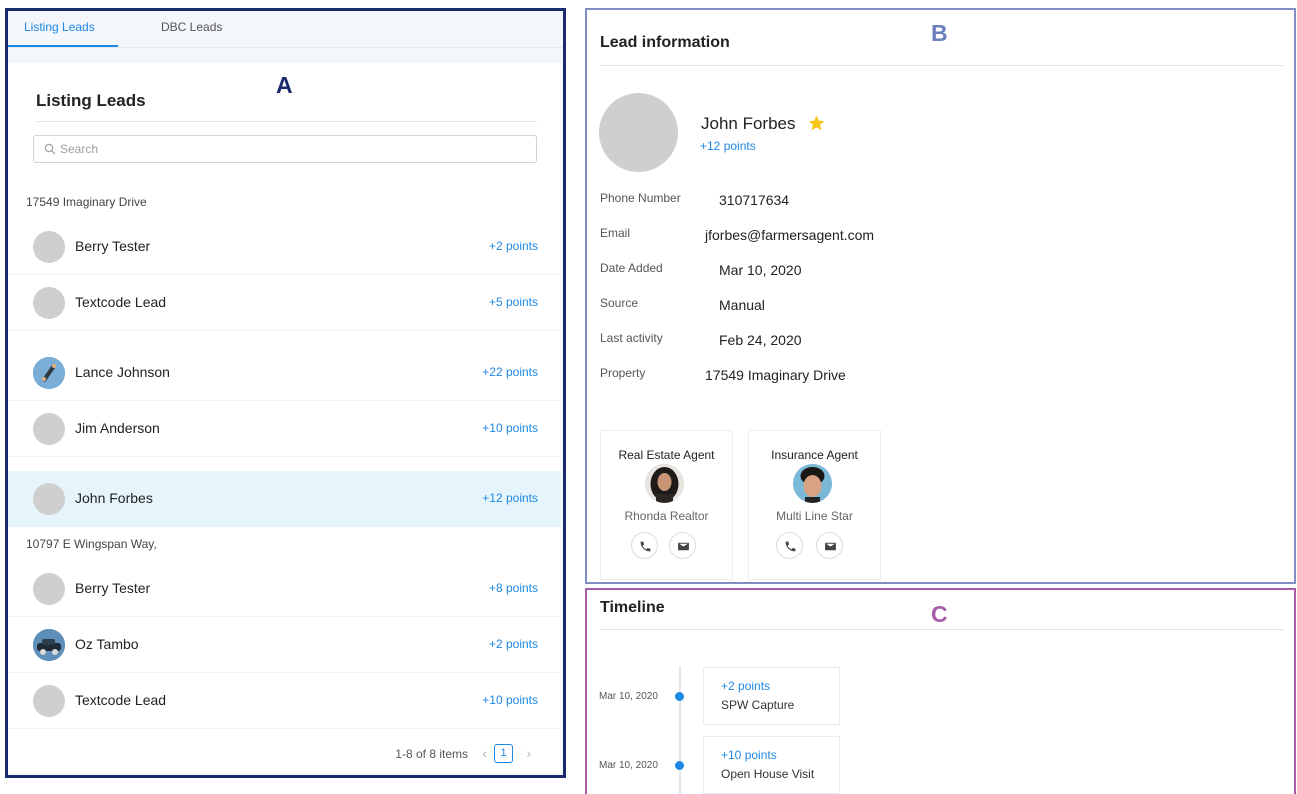 The image size is (1297, 794). I want to click on search-box, so click(285, 149).